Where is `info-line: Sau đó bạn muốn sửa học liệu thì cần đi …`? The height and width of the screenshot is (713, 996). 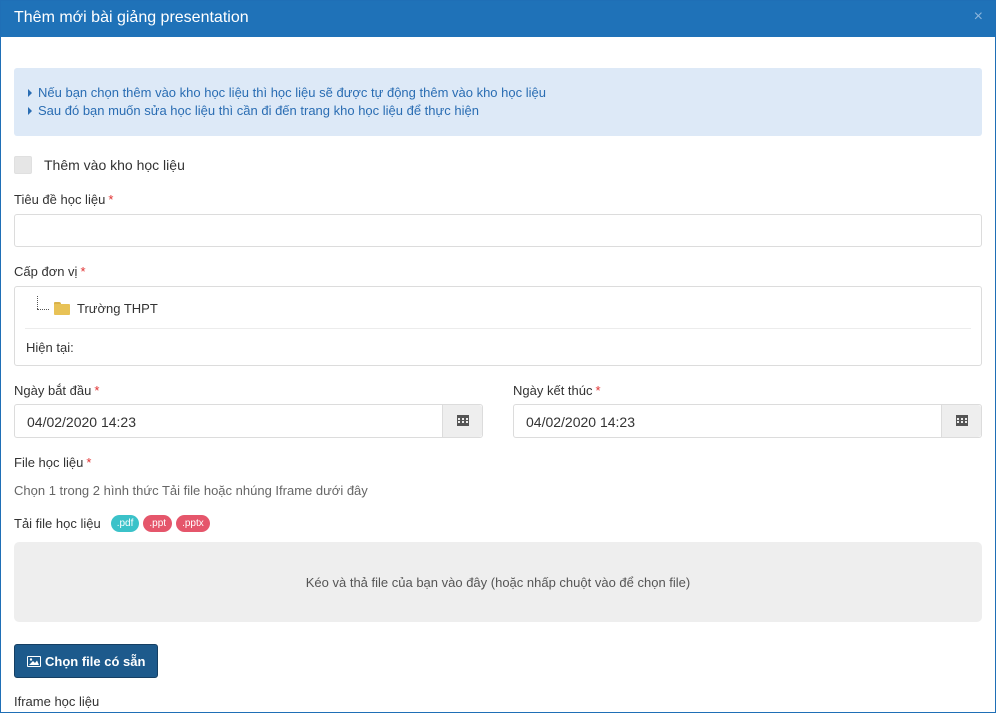 info-line: Sau đó bạn muốn sửa học liệu thì cần đi … is located at coordinates (498, 111).